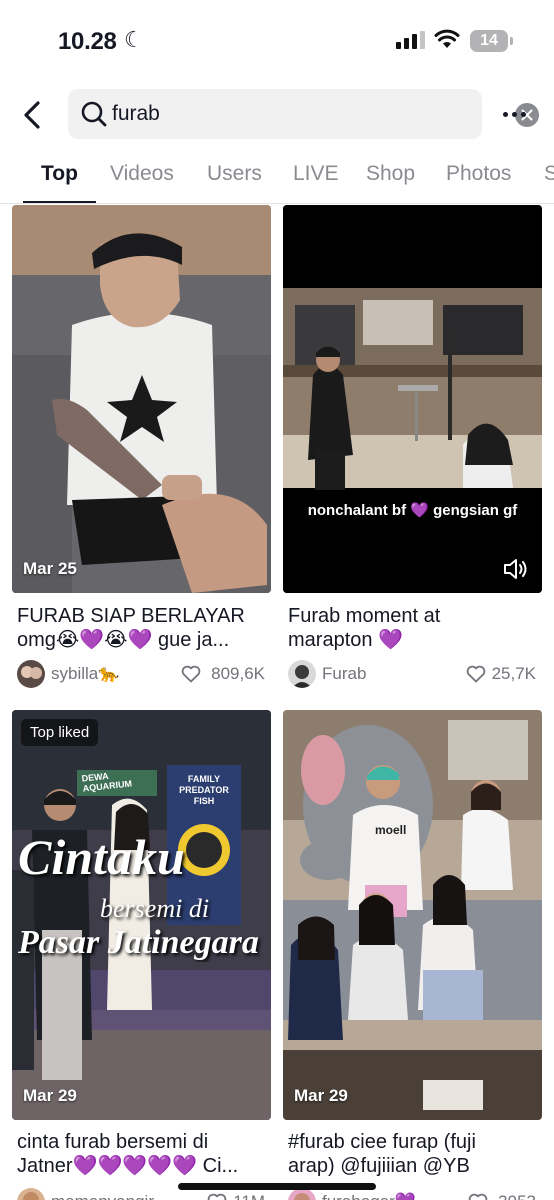 This screenshot has width=554, height=1200. Describe the element at coordinates (238, 673) in the screenshot. I see `like-count: 809,6K` at that location.